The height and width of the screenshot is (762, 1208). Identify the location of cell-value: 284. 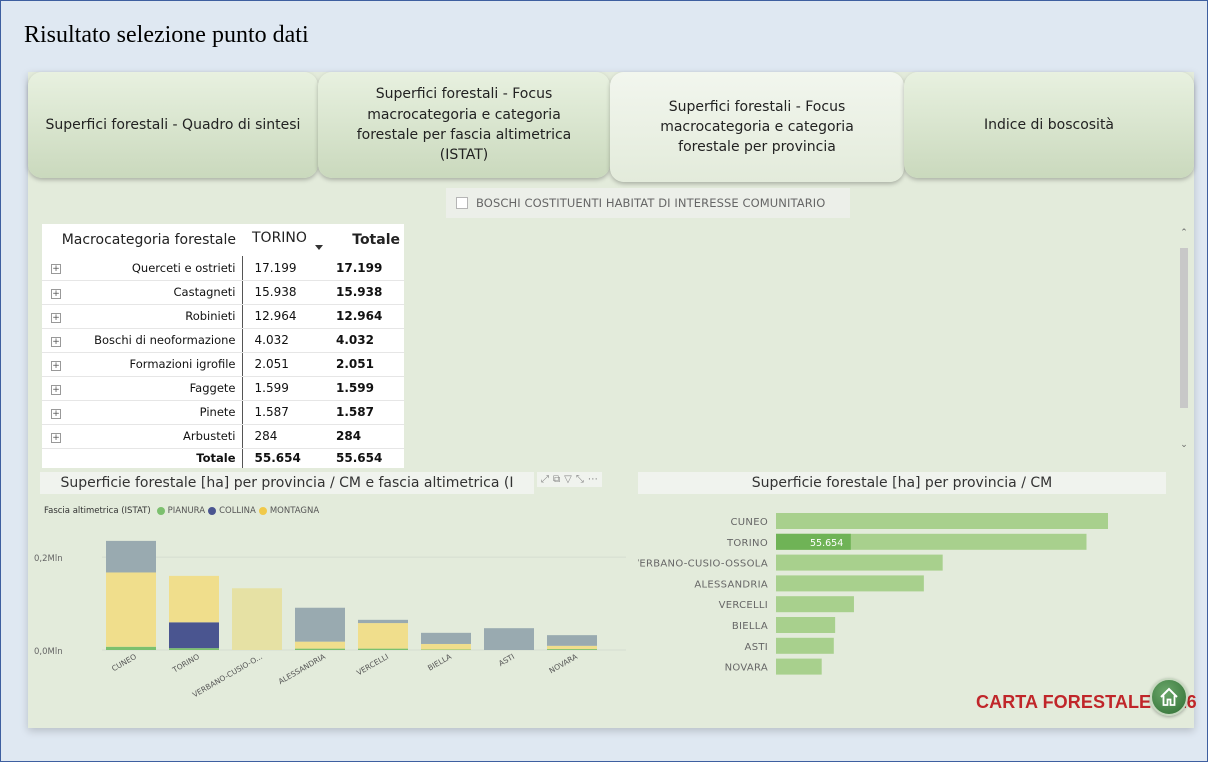
(283, 436).